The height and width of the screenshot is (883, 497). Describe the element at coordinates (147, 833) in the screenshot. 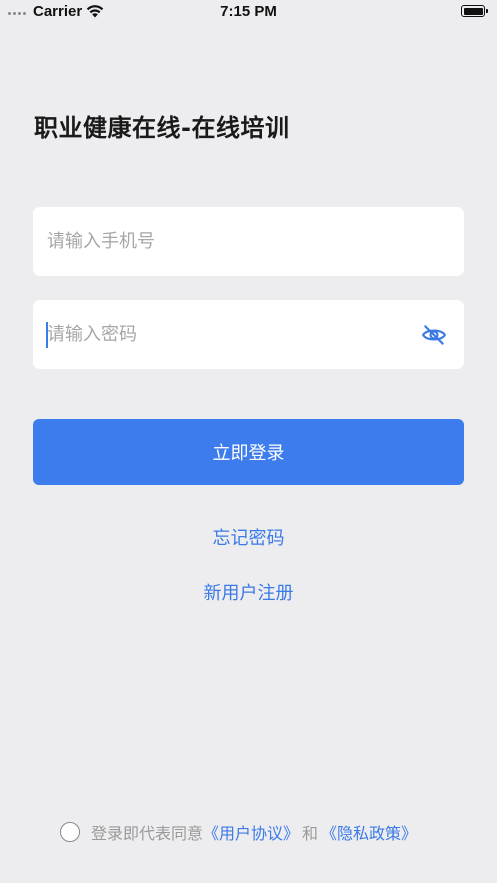

I see `agreement-prefix: 登录即代表同意` at that location.